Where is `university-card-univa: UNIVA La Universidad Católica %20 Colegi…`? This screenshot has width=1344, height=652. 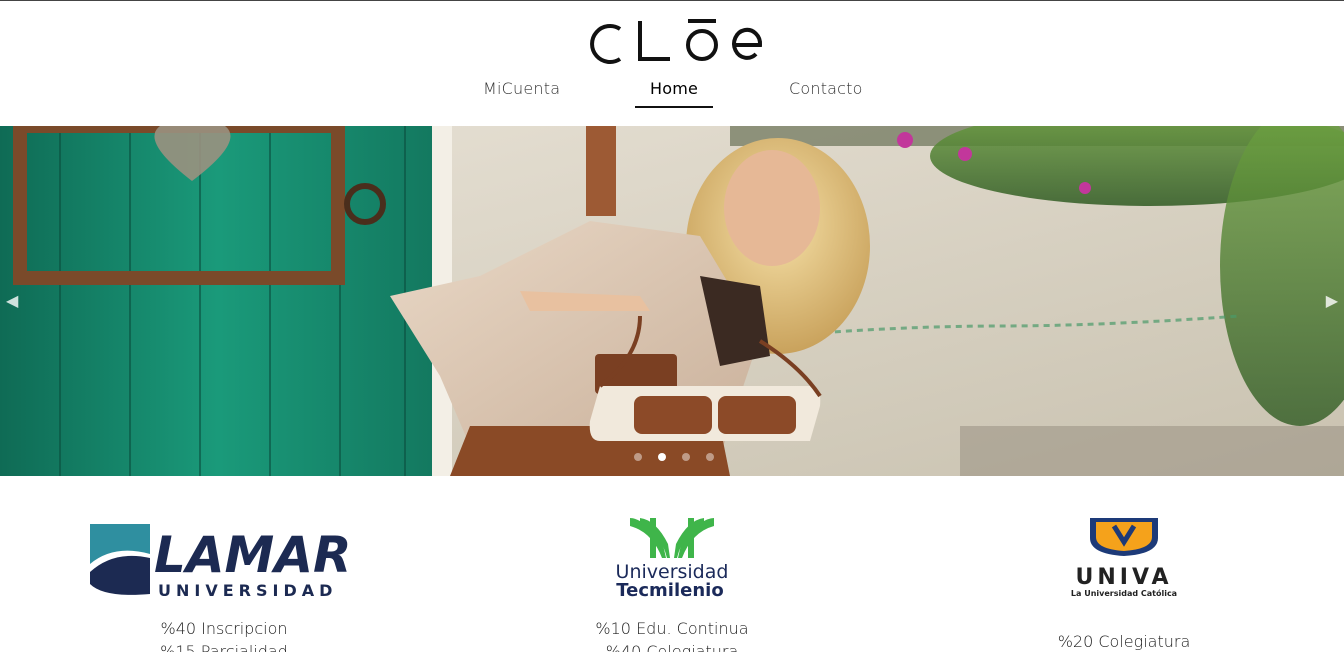 university-card-univa: UNIVA La Universidad Católica %20 Colegi… is located at coordinates (1124, 564).